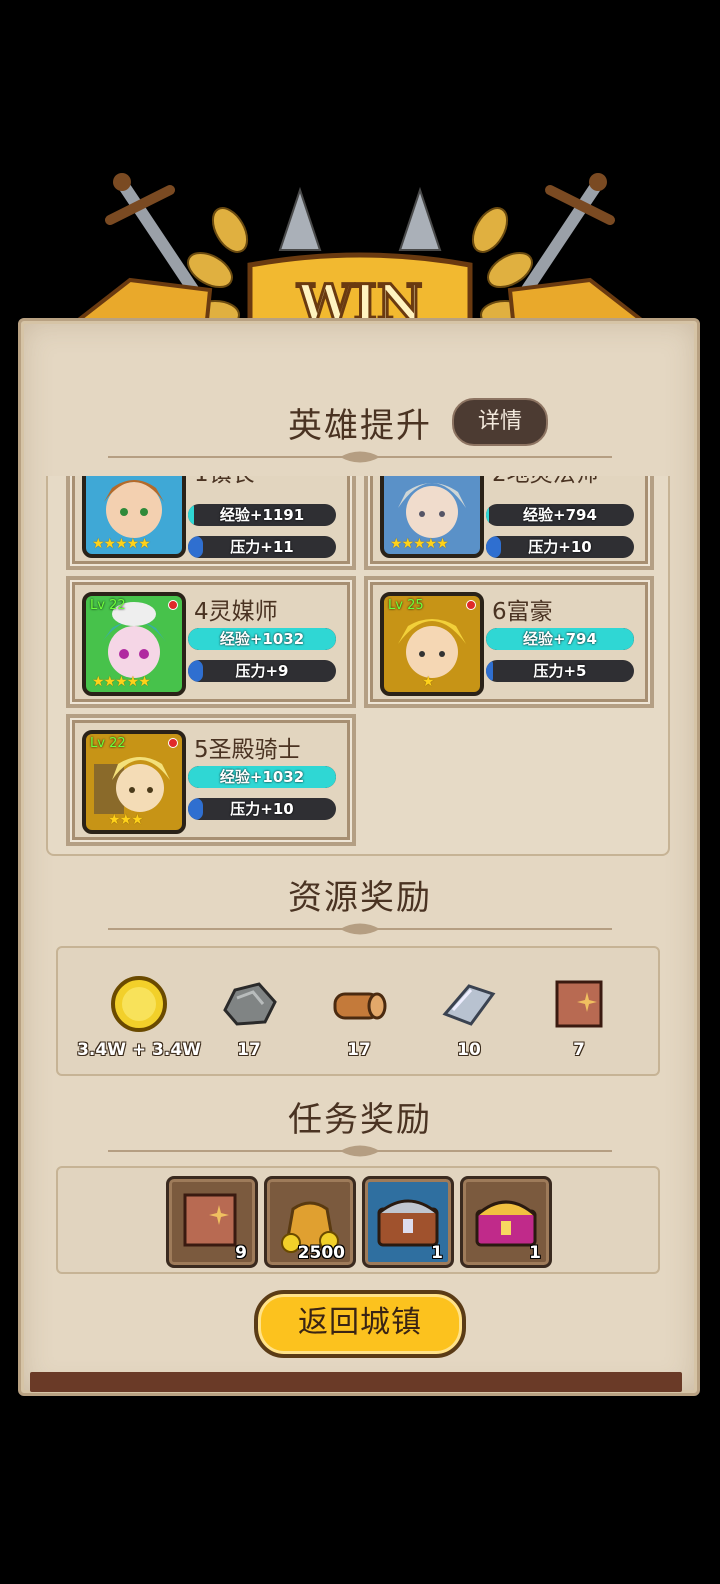  Describe the element at coordinates (579, 1050) in the screenshot. I see `reward-amount: 7` at that location.